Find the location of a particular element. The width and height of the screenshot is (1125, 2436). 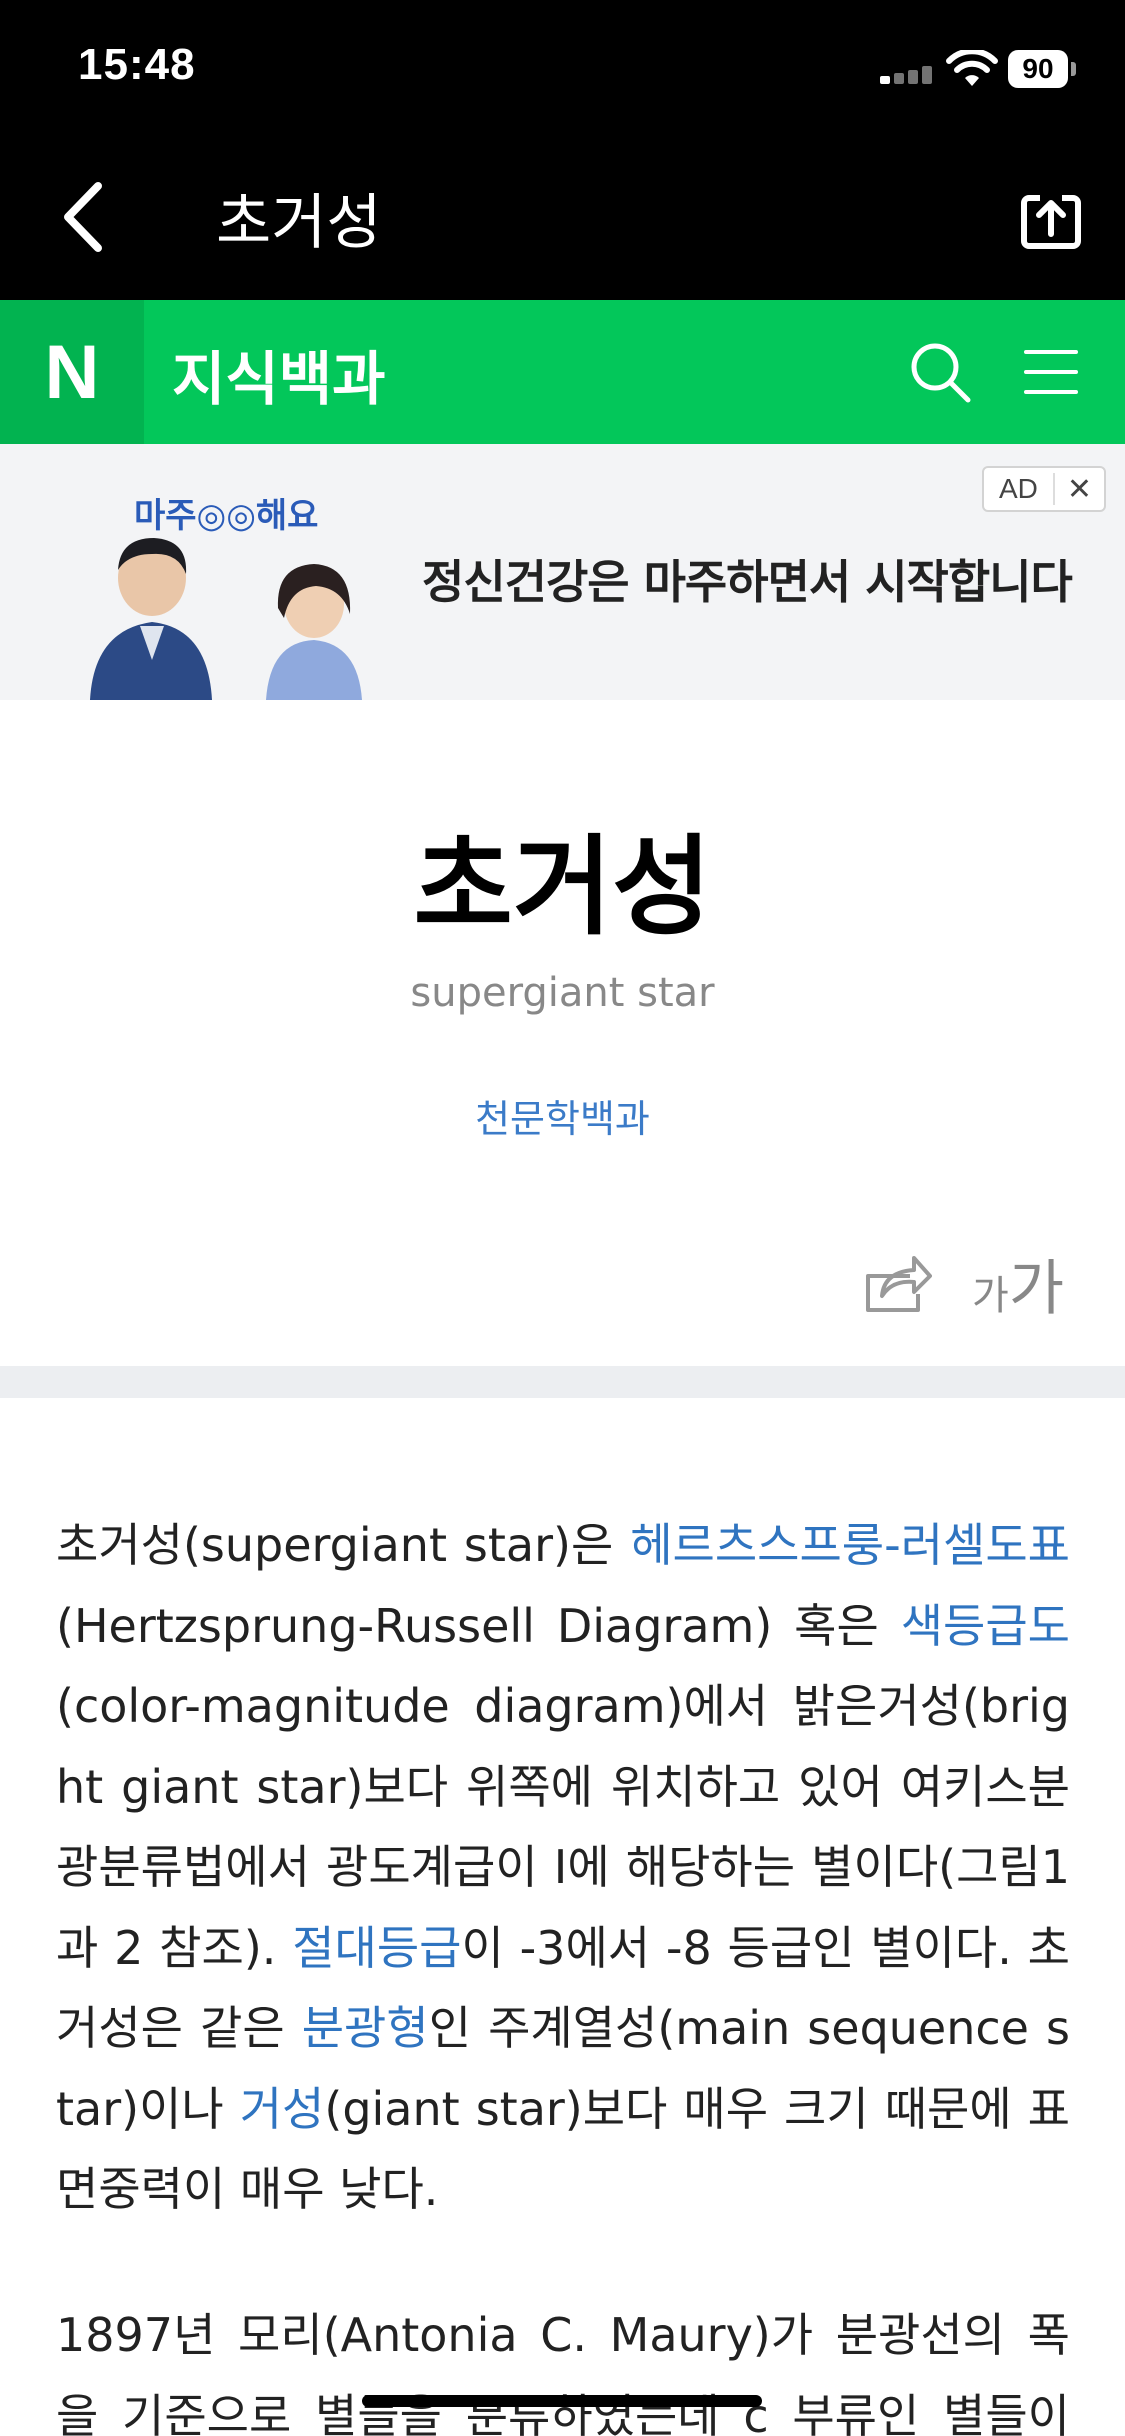

battery-indicator: 90 is located at coordinates (1038, 69).